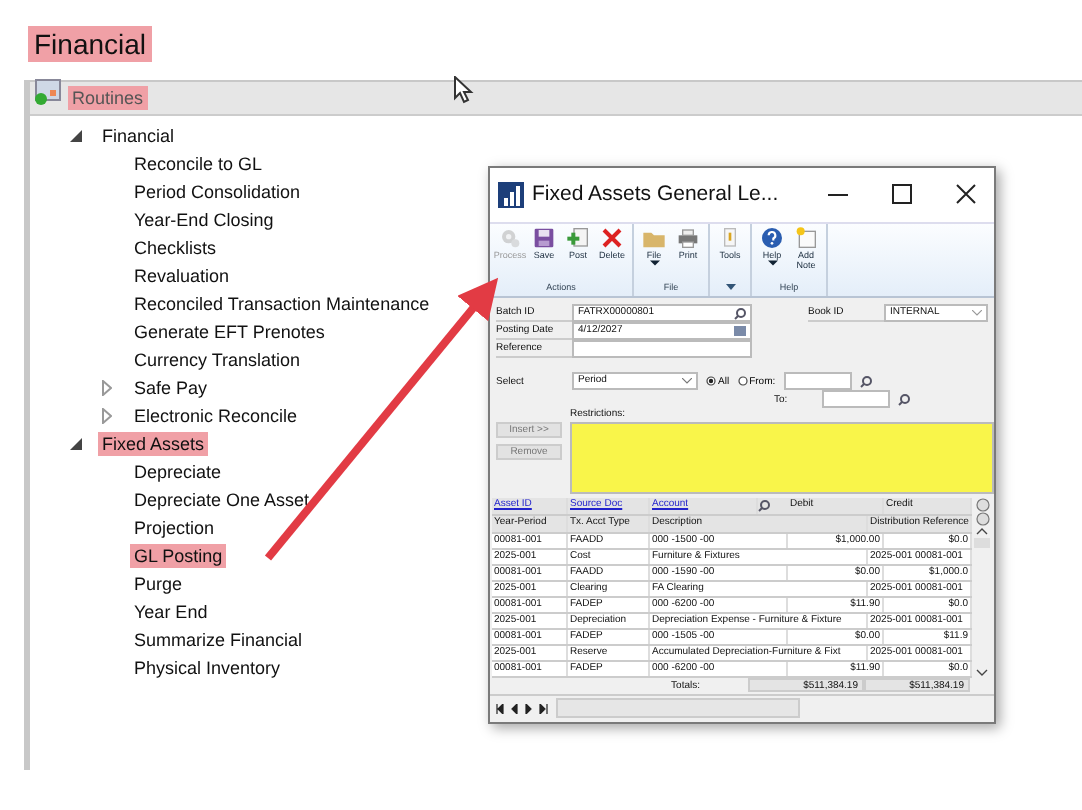 The height and width of the screenshot is (810, 1082). I want to click on tree-item: Purge, so click(158, 584).